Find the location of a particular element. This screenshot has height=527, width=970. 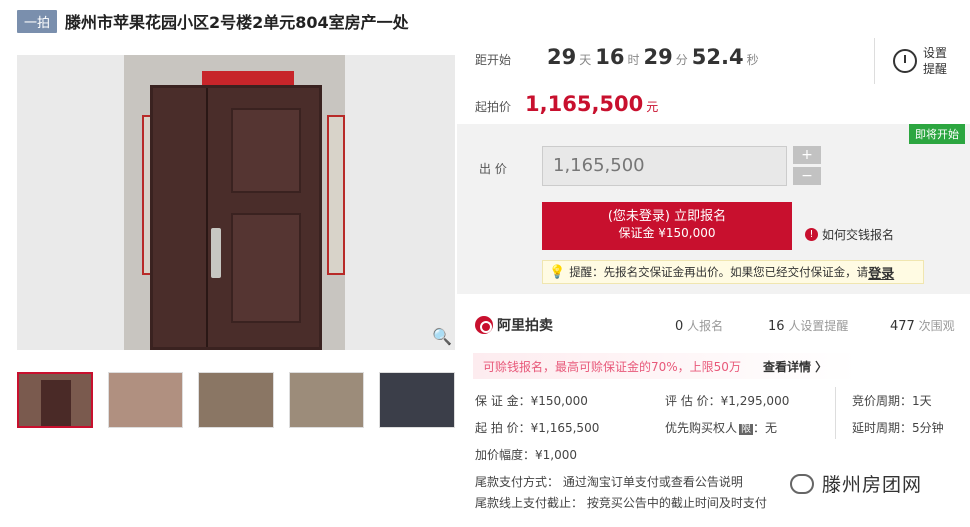

signup-button: (您未登录) 立即报名 保证金 ¥150,000 is located at coordinates (667, 226).